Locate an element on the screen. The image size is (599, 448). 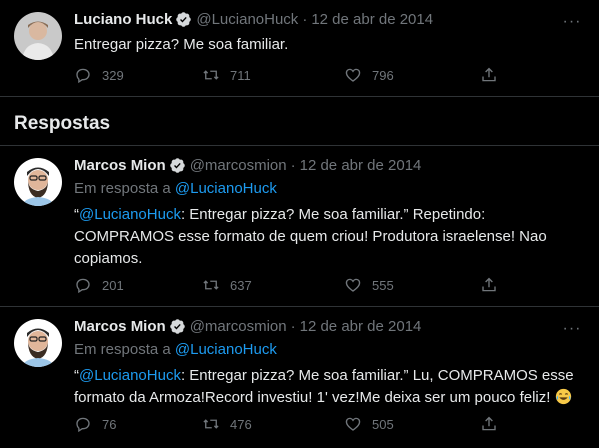
avatar-luciano-huck is located at coordinates (38, 36).